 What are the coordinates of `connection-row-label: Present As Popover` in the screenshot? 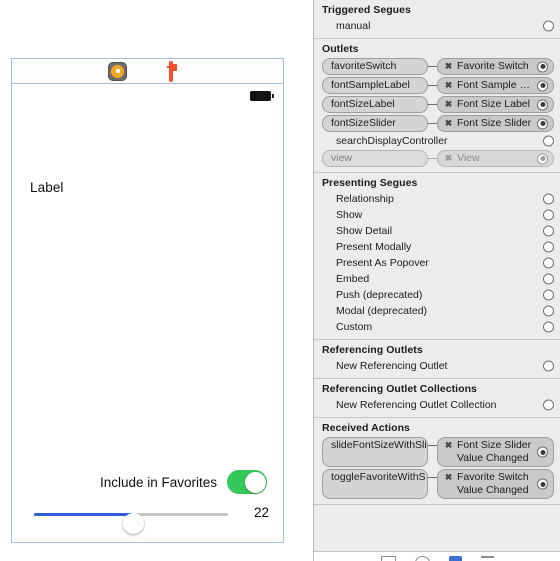 It's located at (382, 263).